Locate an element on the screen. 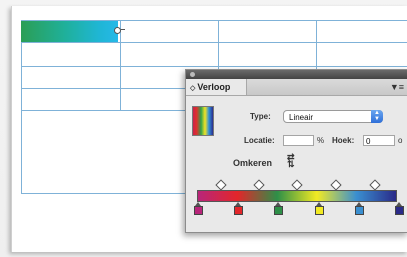 The image size is (407, 257). location-label: Locatie: is located at coordinates (259, 140).